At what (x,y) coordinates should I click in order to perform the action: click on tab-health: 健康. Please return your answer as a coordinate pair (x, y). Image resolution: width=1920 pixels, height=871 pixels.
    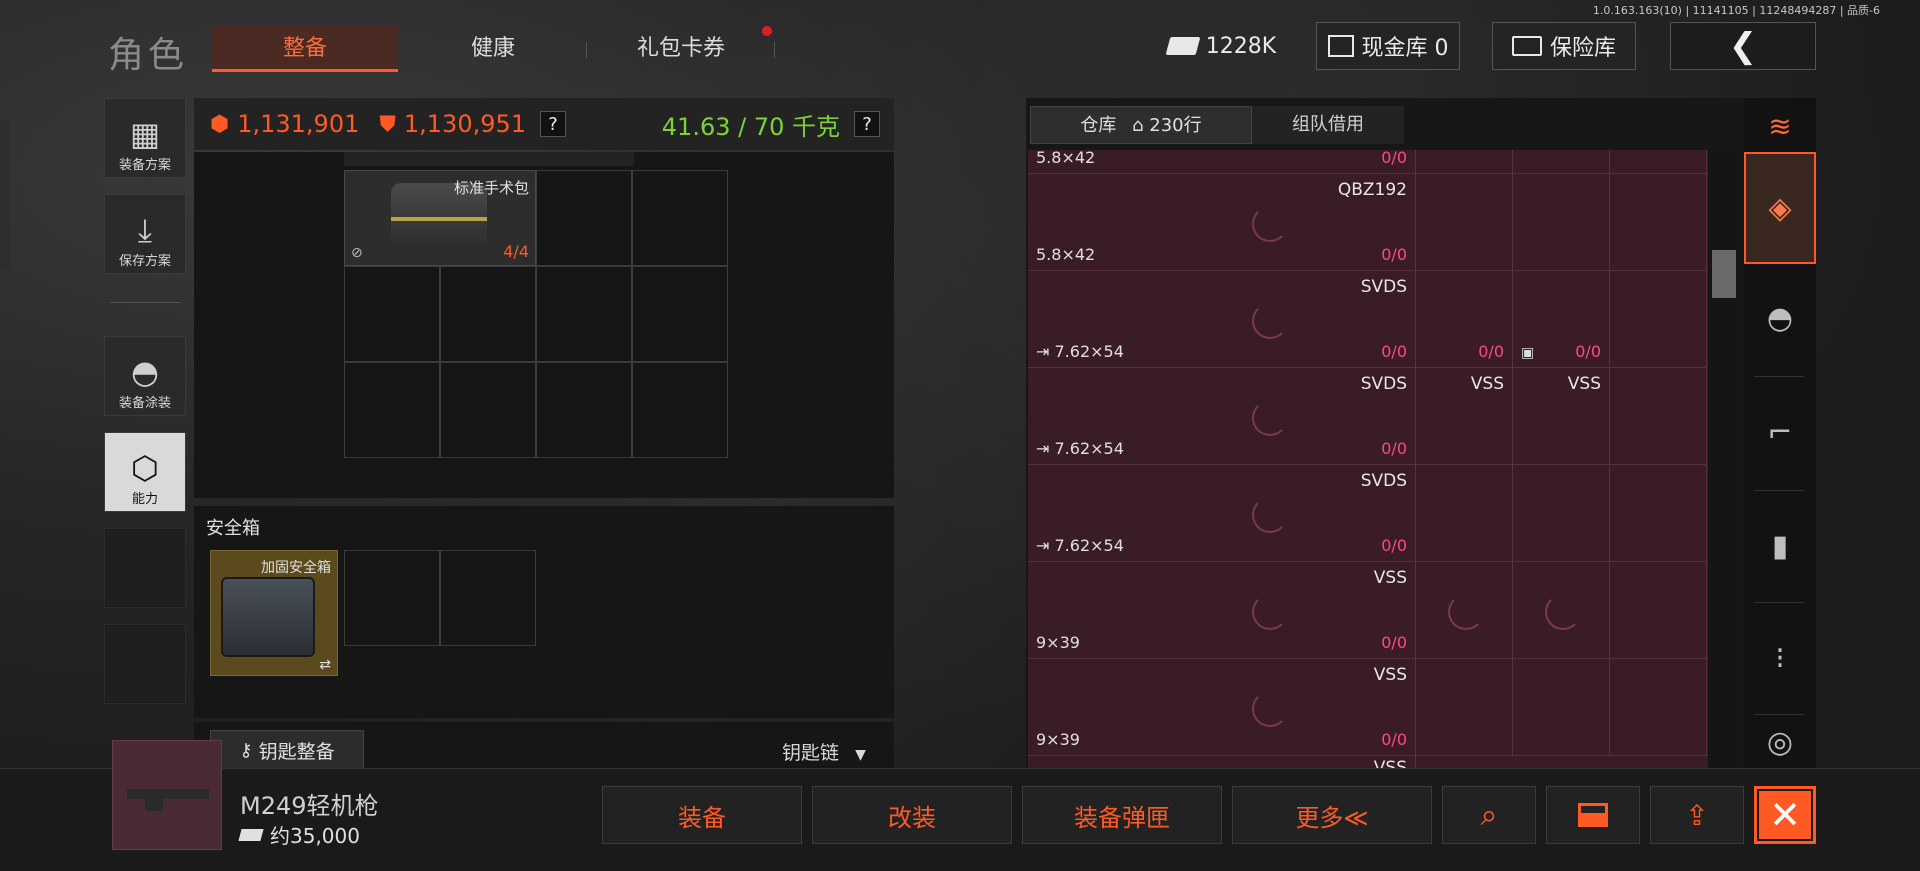
    Looking at the image, I should click on (493, 49).